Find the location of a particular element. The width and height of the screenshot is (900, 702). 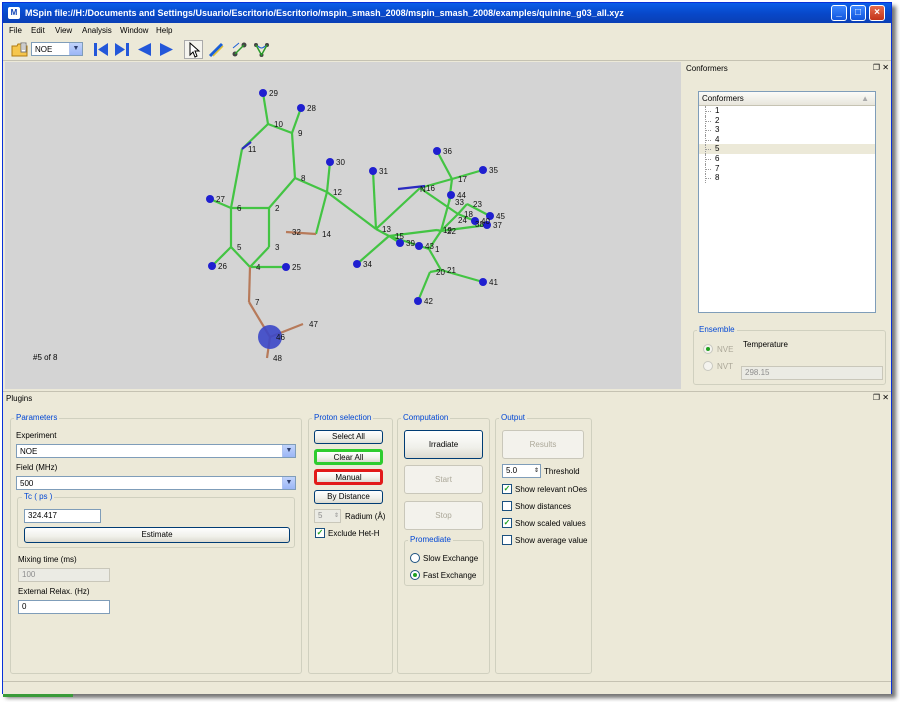

previous-conformer-icon is located at coordinates (144, 49).